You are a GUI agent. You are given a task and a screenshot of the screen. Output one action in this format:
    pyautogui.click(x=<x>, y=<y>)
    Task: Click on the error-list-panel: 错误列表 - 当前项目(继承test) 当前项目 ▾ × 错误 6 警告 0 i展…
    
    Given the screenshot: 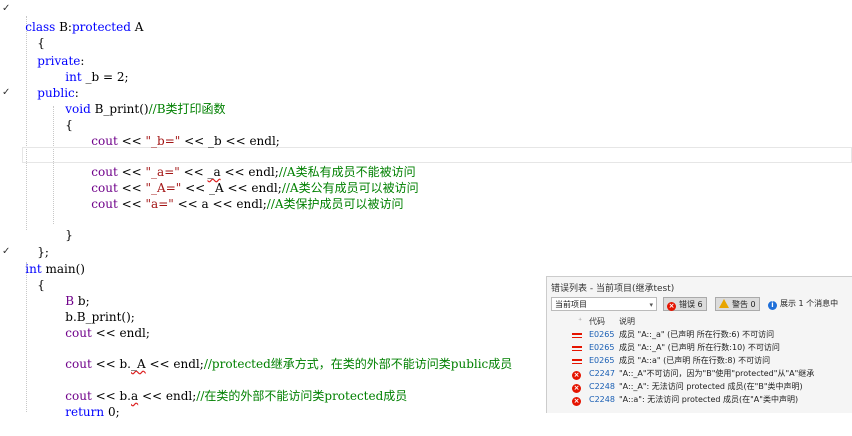 What is the action you would take?
    pyautogui.click(x=699, y=344)
    